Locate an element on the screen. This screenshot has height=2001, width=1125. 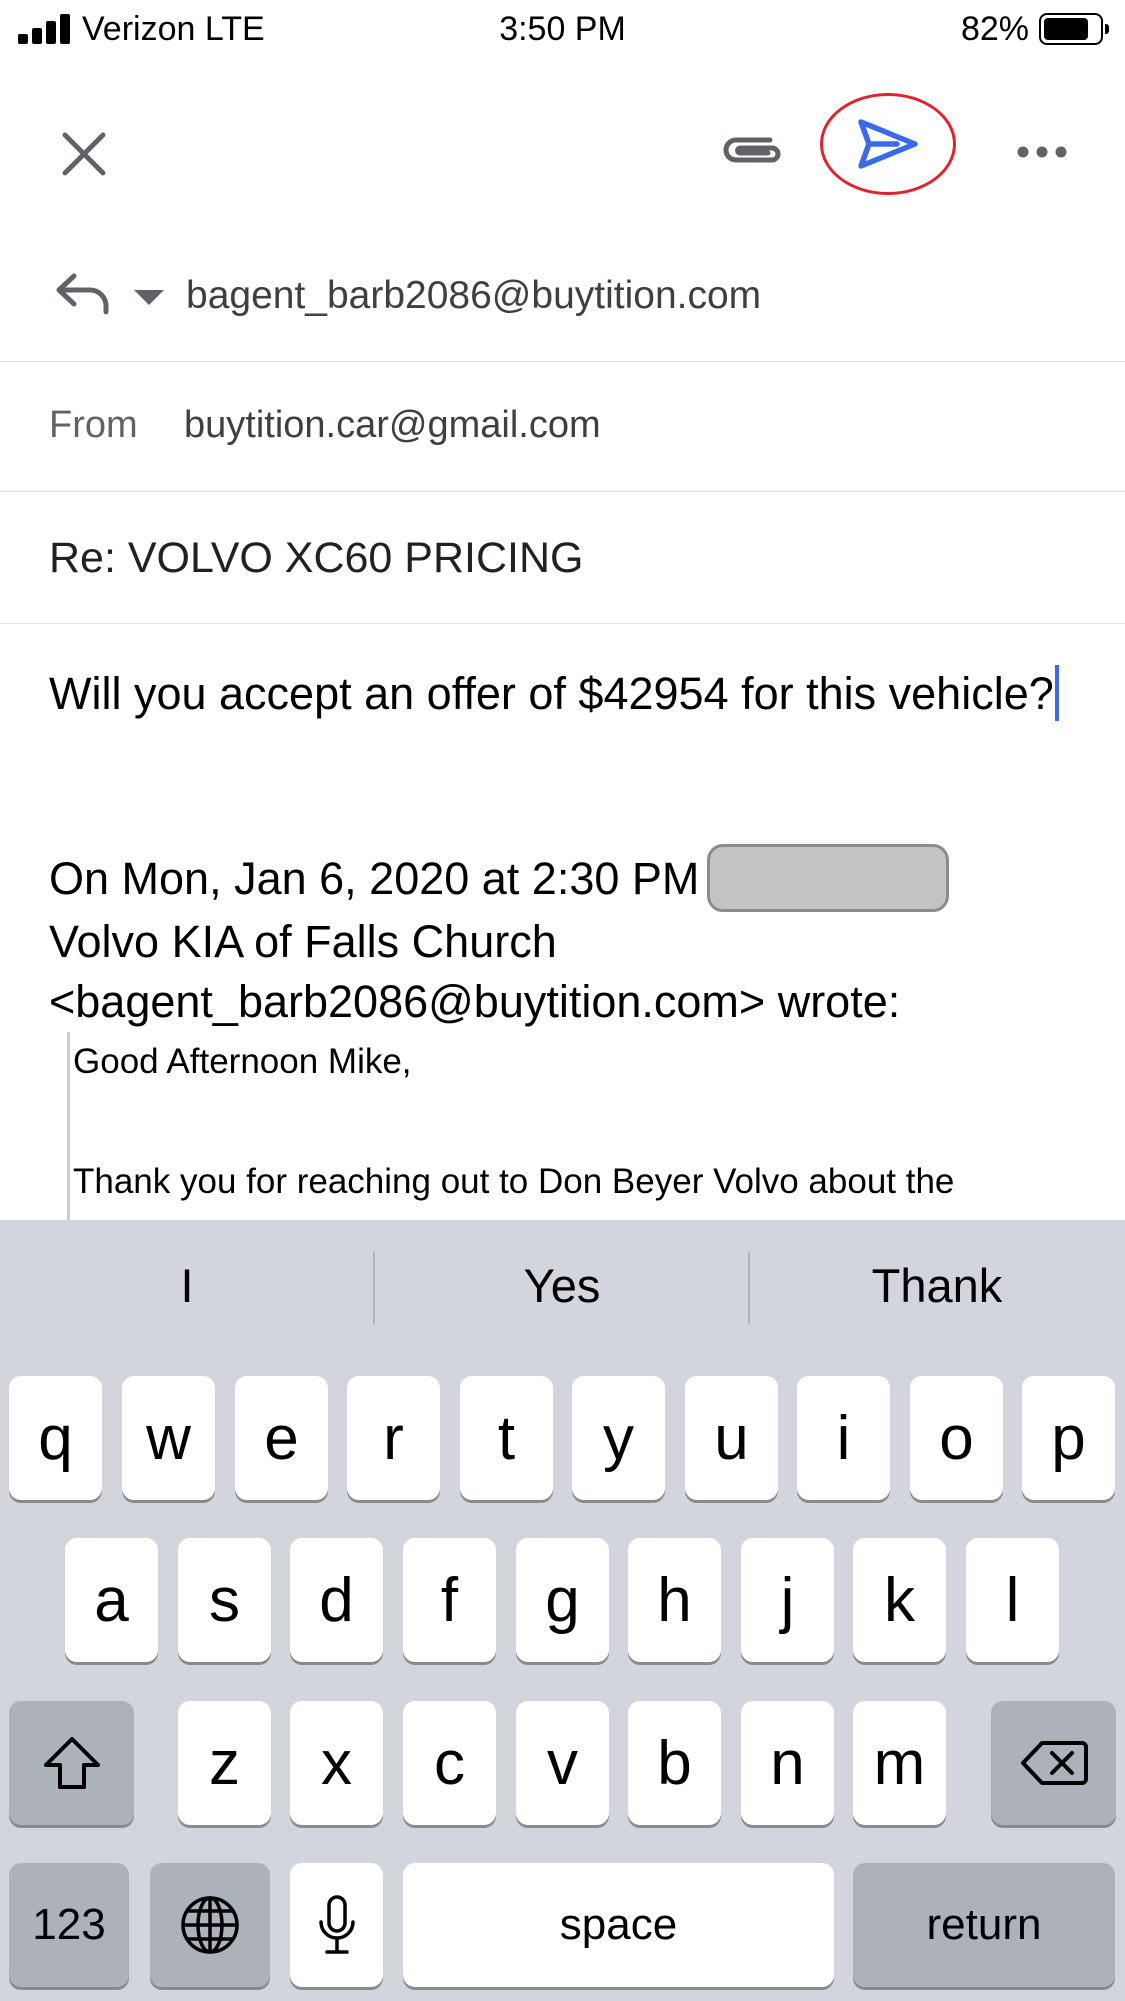
key-o: o is located at coordinates (956, 1438).